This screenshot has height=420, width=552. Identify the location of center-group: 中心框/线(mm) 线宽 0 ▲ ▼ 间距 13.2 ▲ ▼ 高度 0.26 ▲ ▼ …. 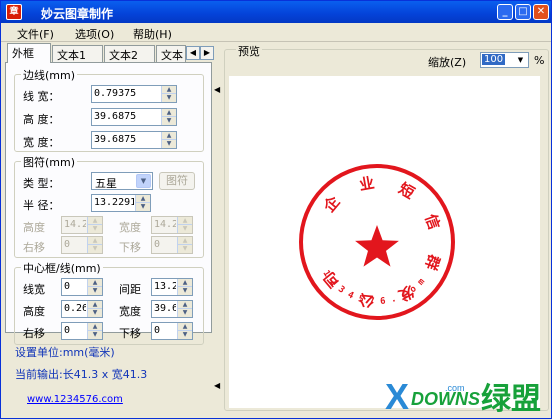
(109, 302).